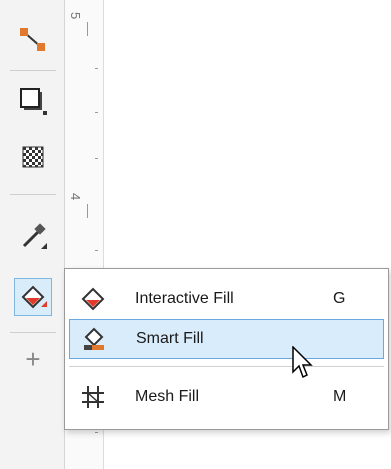 This screenshot has width=391, height=469. Describe the element at coordinates (75, 16) in the screenshot. I see `ruler-label: 5` at that location.